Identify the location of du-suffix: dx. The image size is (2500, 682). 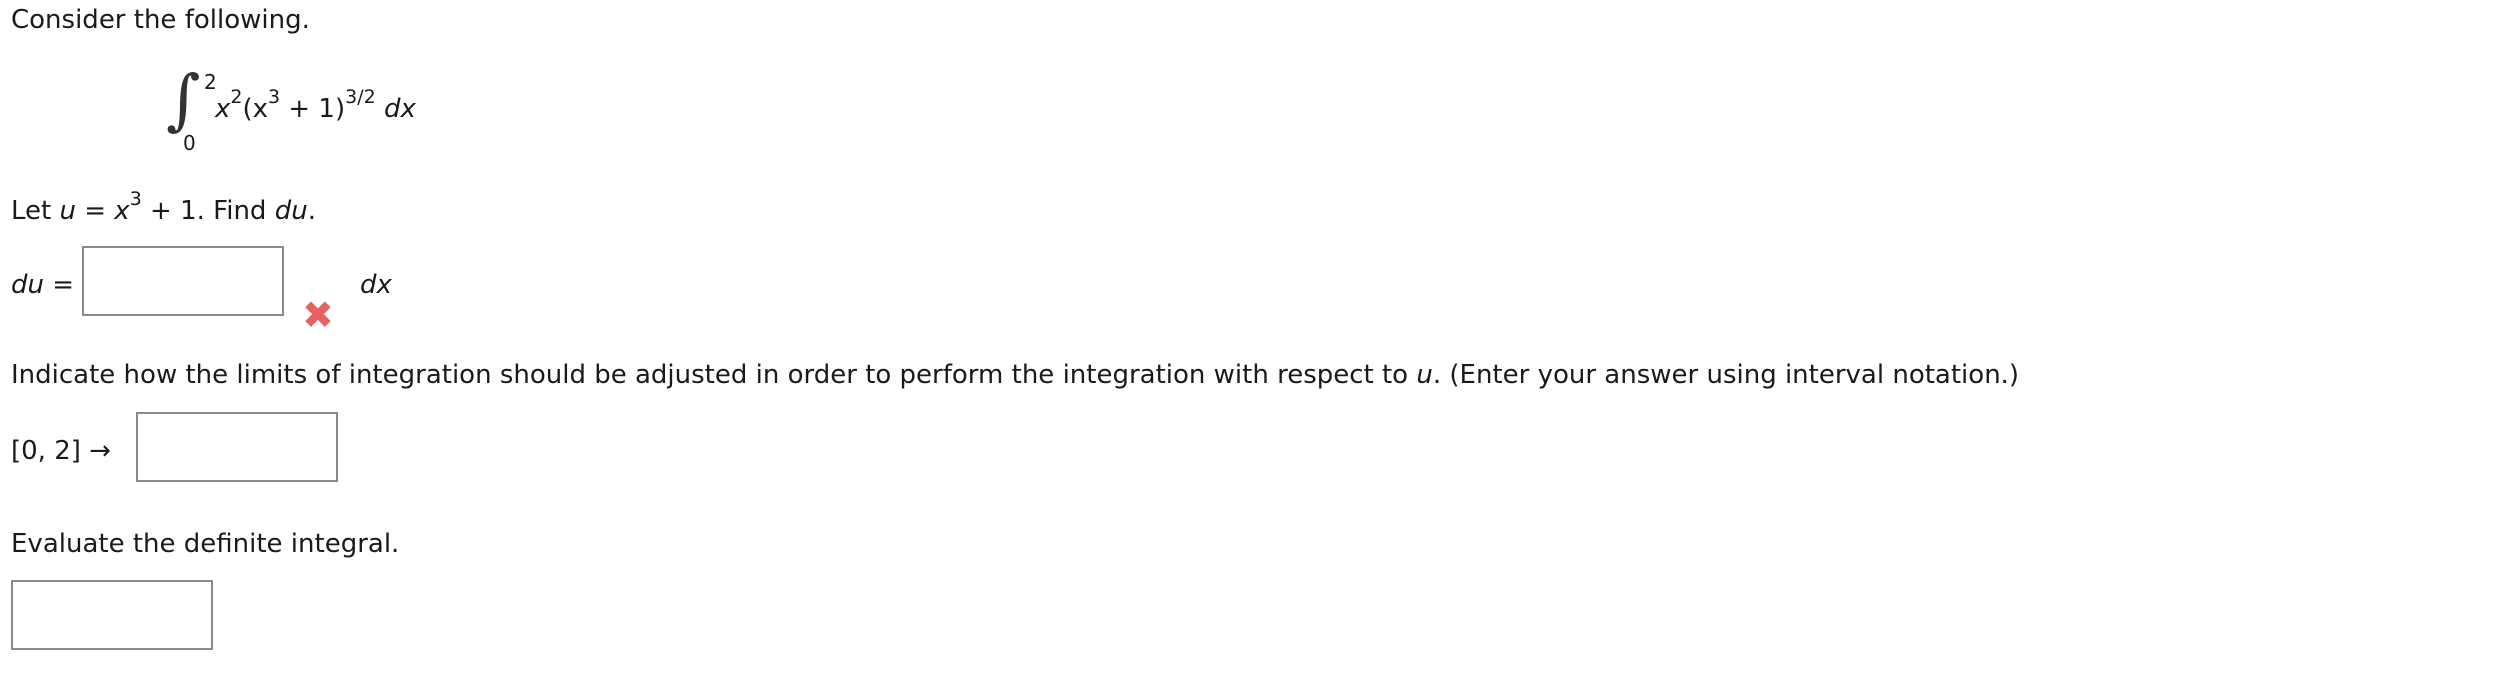
(376, 285).